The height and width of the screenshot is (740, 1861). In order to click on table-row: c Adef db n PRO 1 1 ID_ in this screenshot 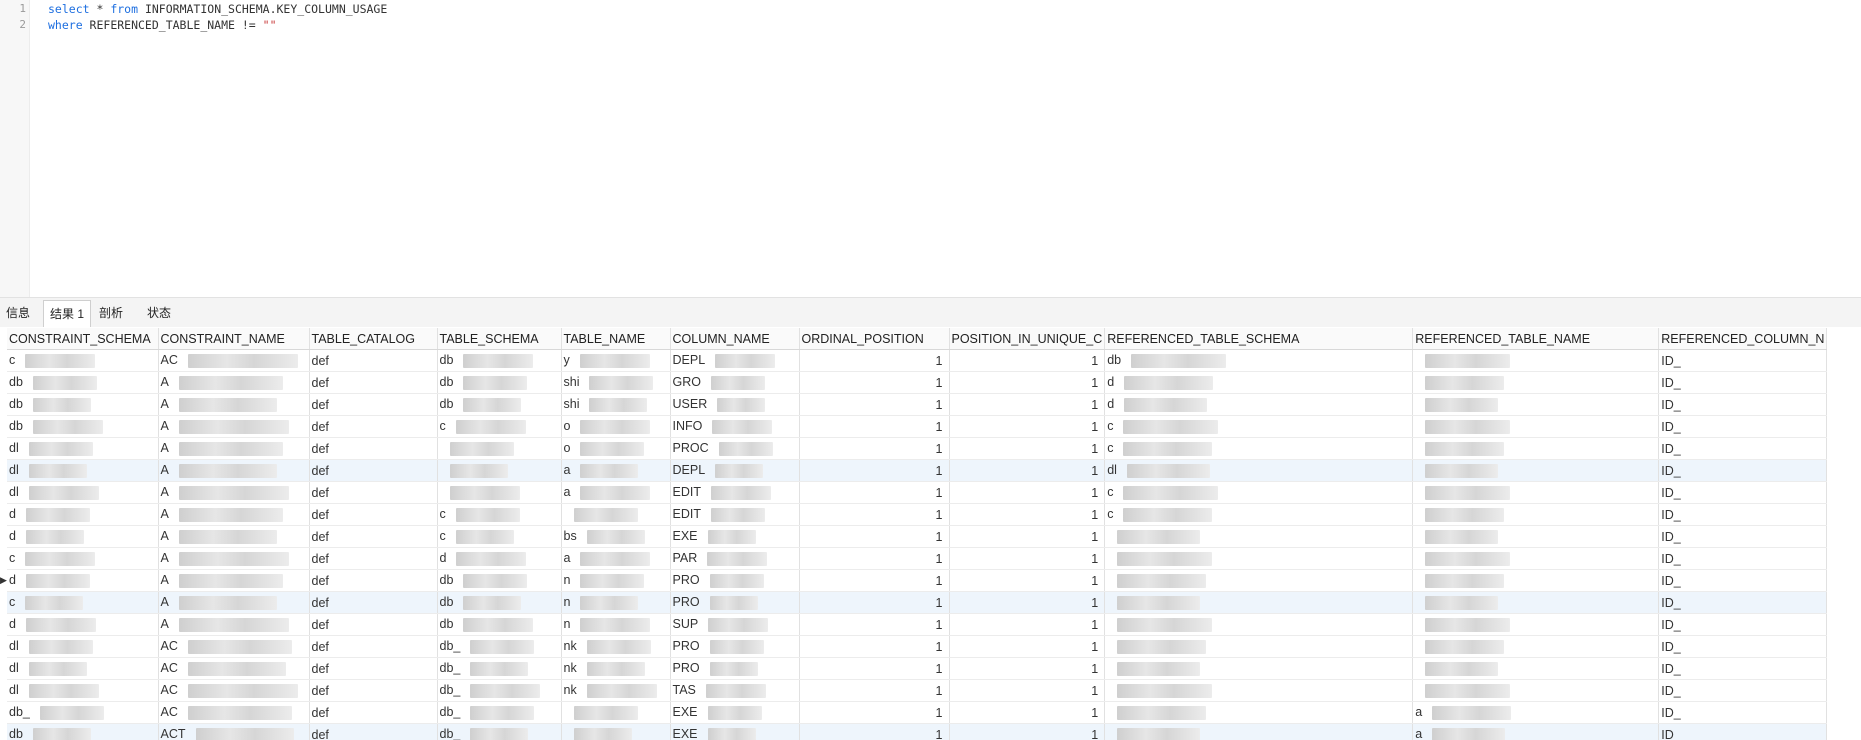, I will do `click(917, 602)`.